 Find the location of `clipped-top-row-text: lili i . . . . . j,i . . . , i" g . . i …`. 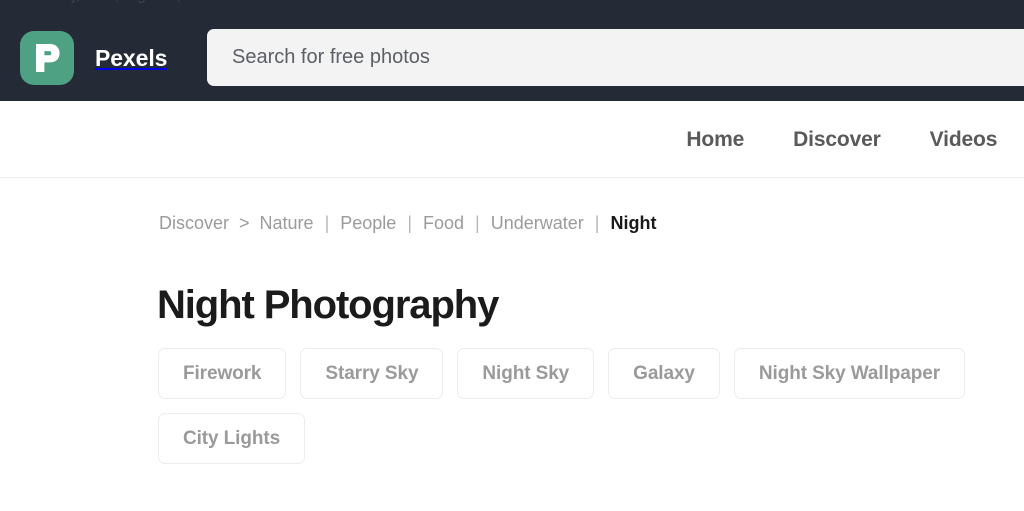

clipped-top-row-text: lili i . . . . . j,i . . . , i" g . . i … is located at coordinates (512, 2).